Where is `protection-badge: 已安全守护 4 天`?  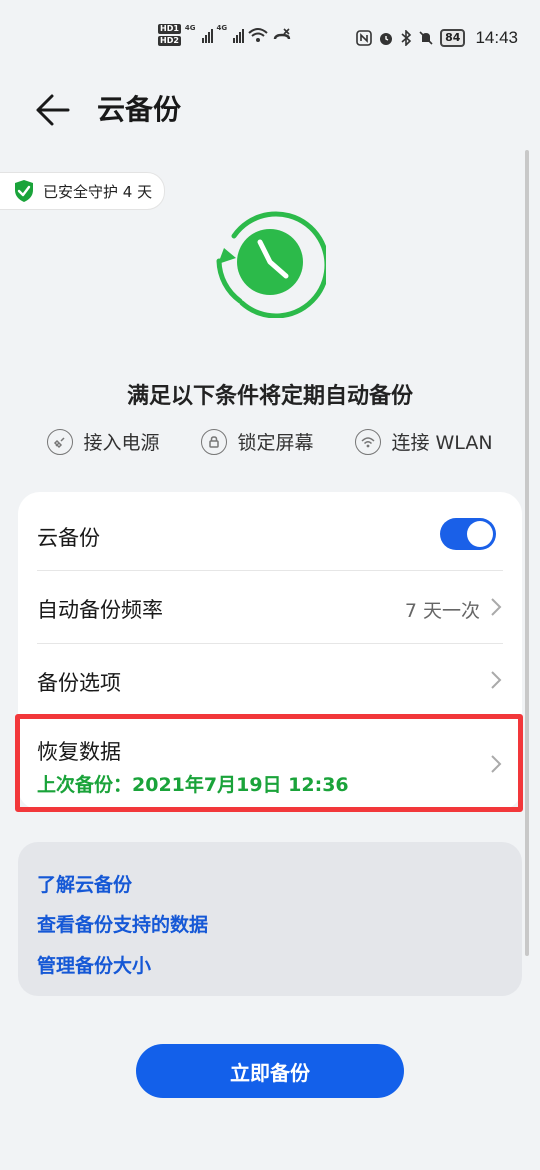
protection-badge: 已安全守护 4 天 is located at coordinates (83, 191).